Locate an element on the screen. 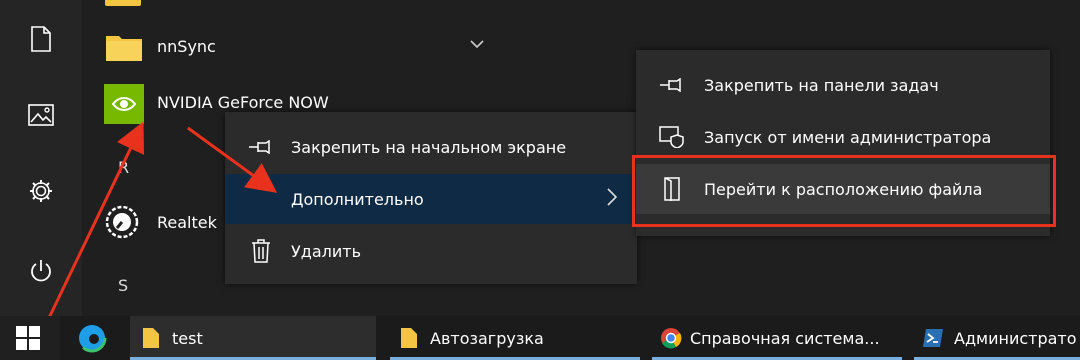  taskbar-item-label: Администрато is located at coordinates (1015, 338).